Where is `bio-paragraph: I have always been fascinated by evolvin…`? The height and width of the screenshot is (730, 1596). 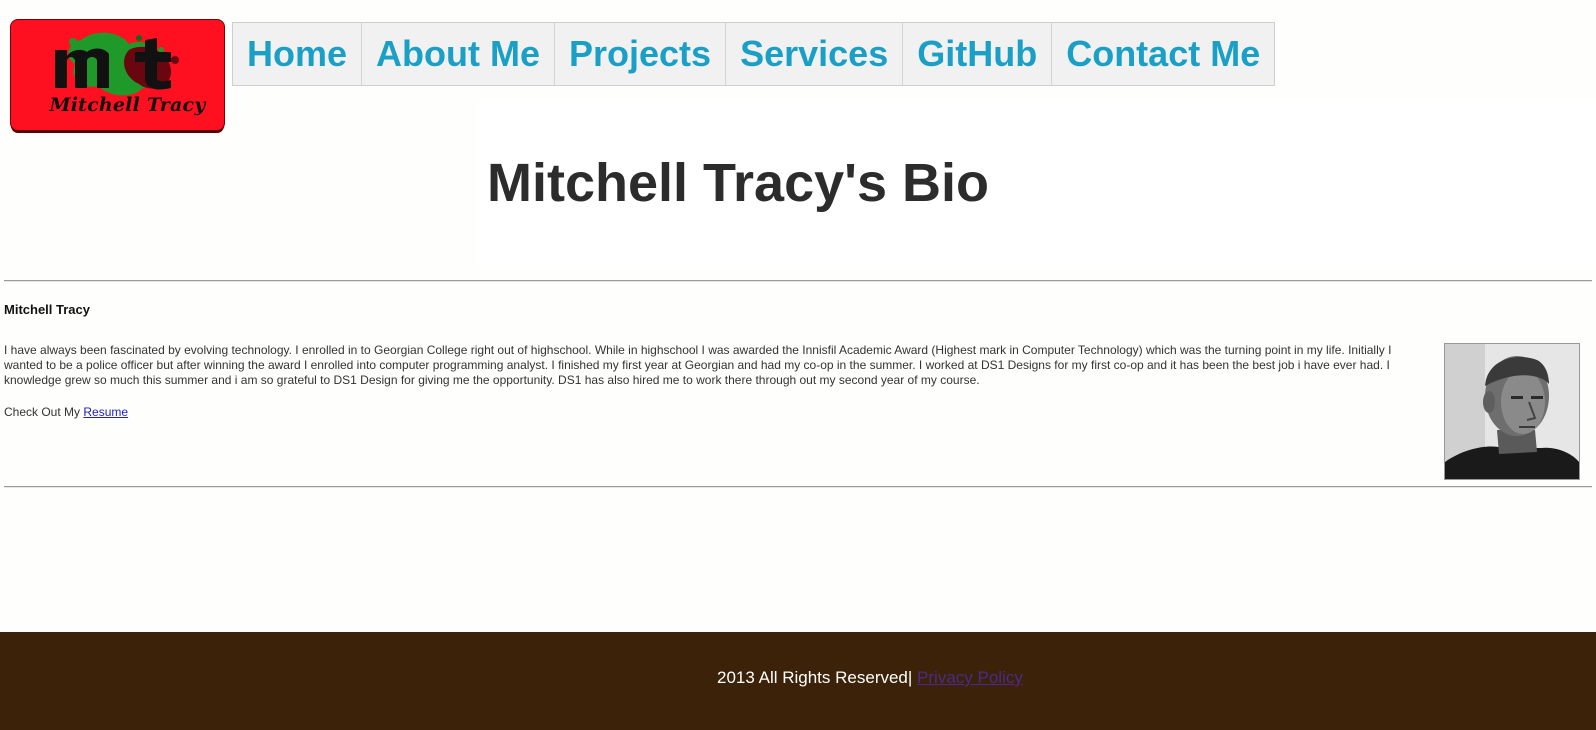 bio-paragraph: I have always been fascinated by evolvin… is located at coordinates (698, 365).